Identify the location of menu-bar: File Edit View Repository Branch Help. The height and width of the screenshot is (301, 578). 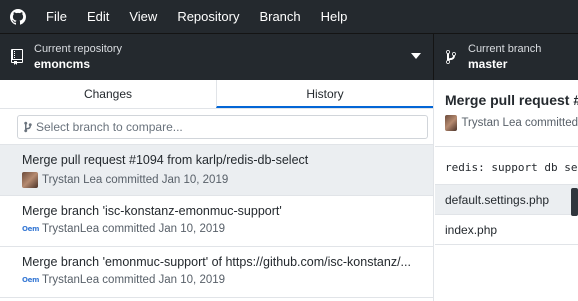
(289, 16).